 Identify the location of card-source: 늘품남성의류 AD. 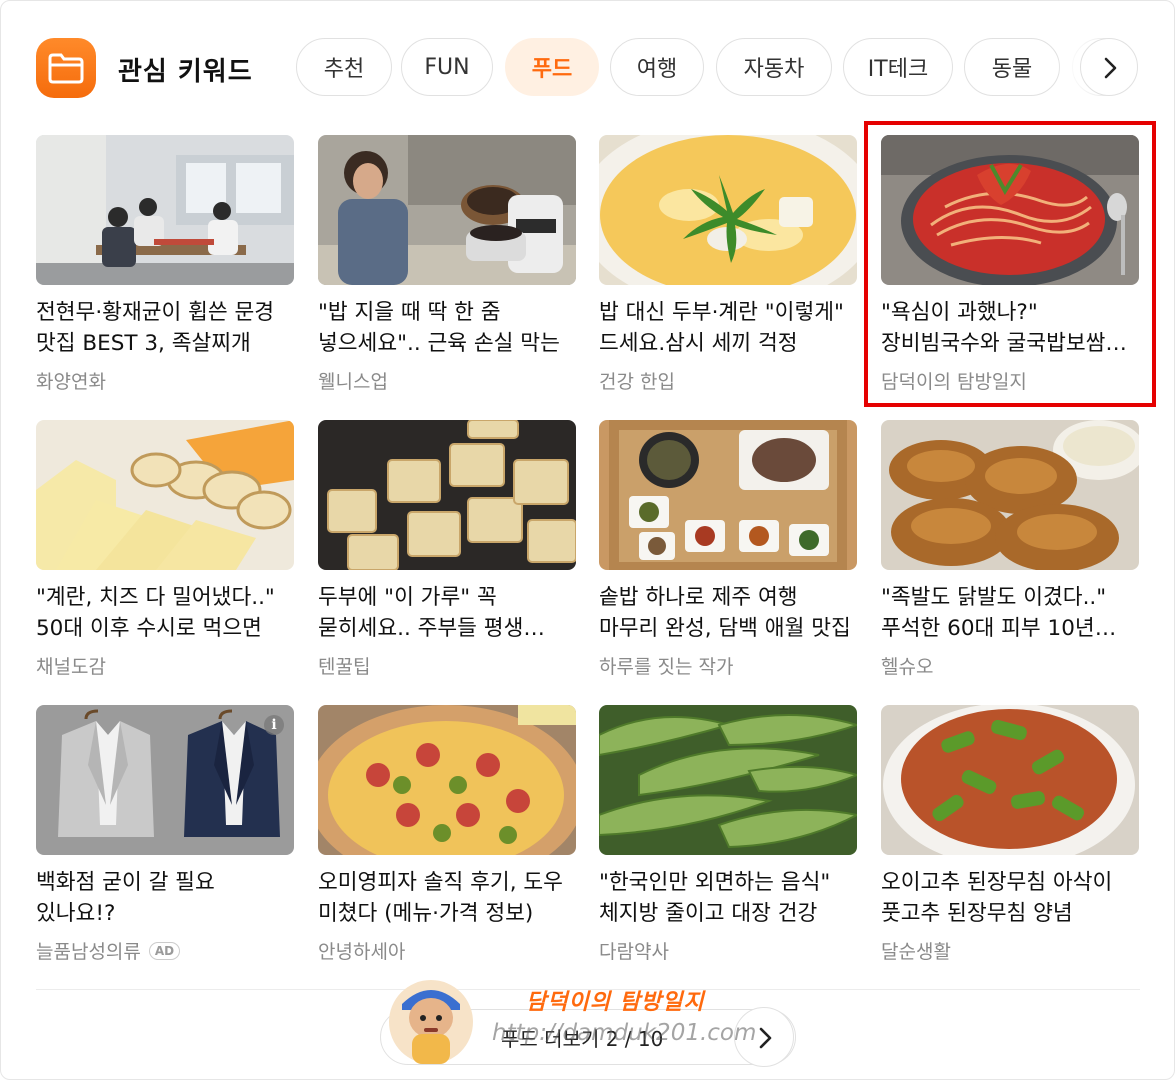
(108, 950).